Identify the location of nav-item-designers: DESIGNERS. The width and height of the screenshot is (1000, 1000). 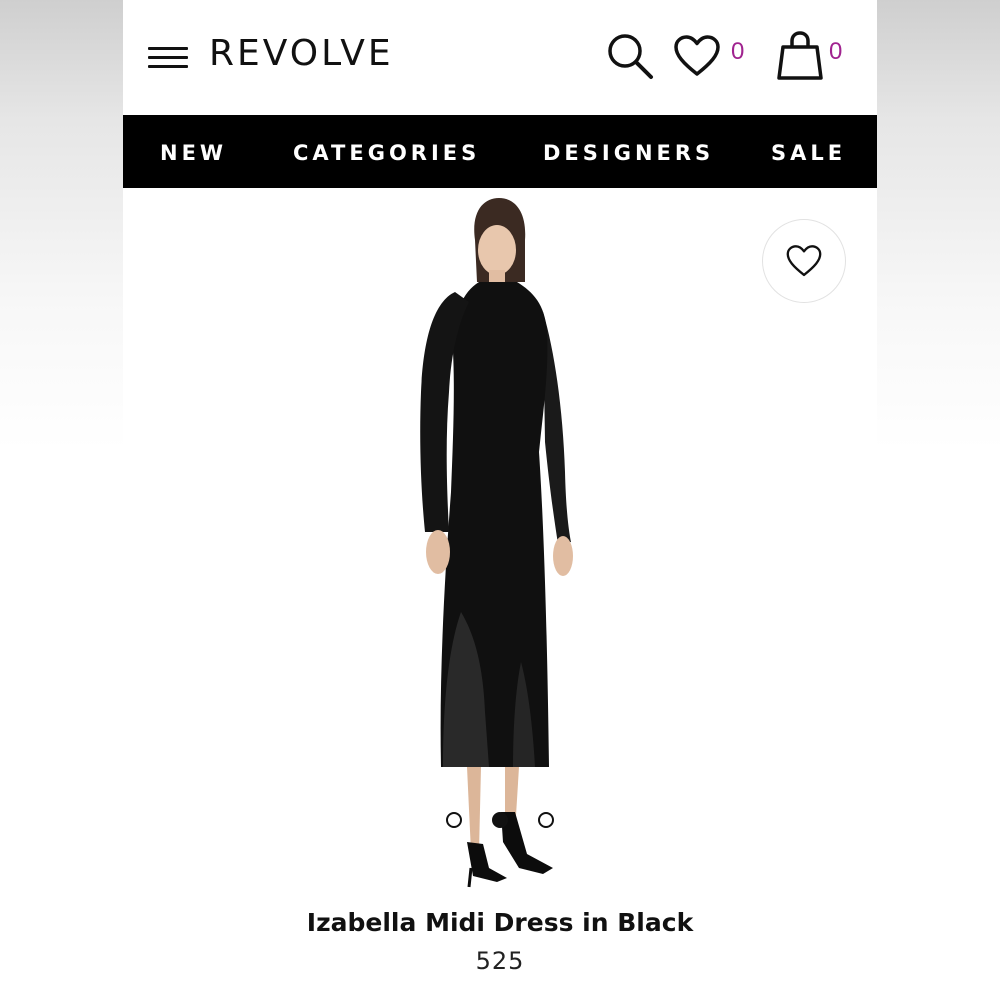
(628, 153).